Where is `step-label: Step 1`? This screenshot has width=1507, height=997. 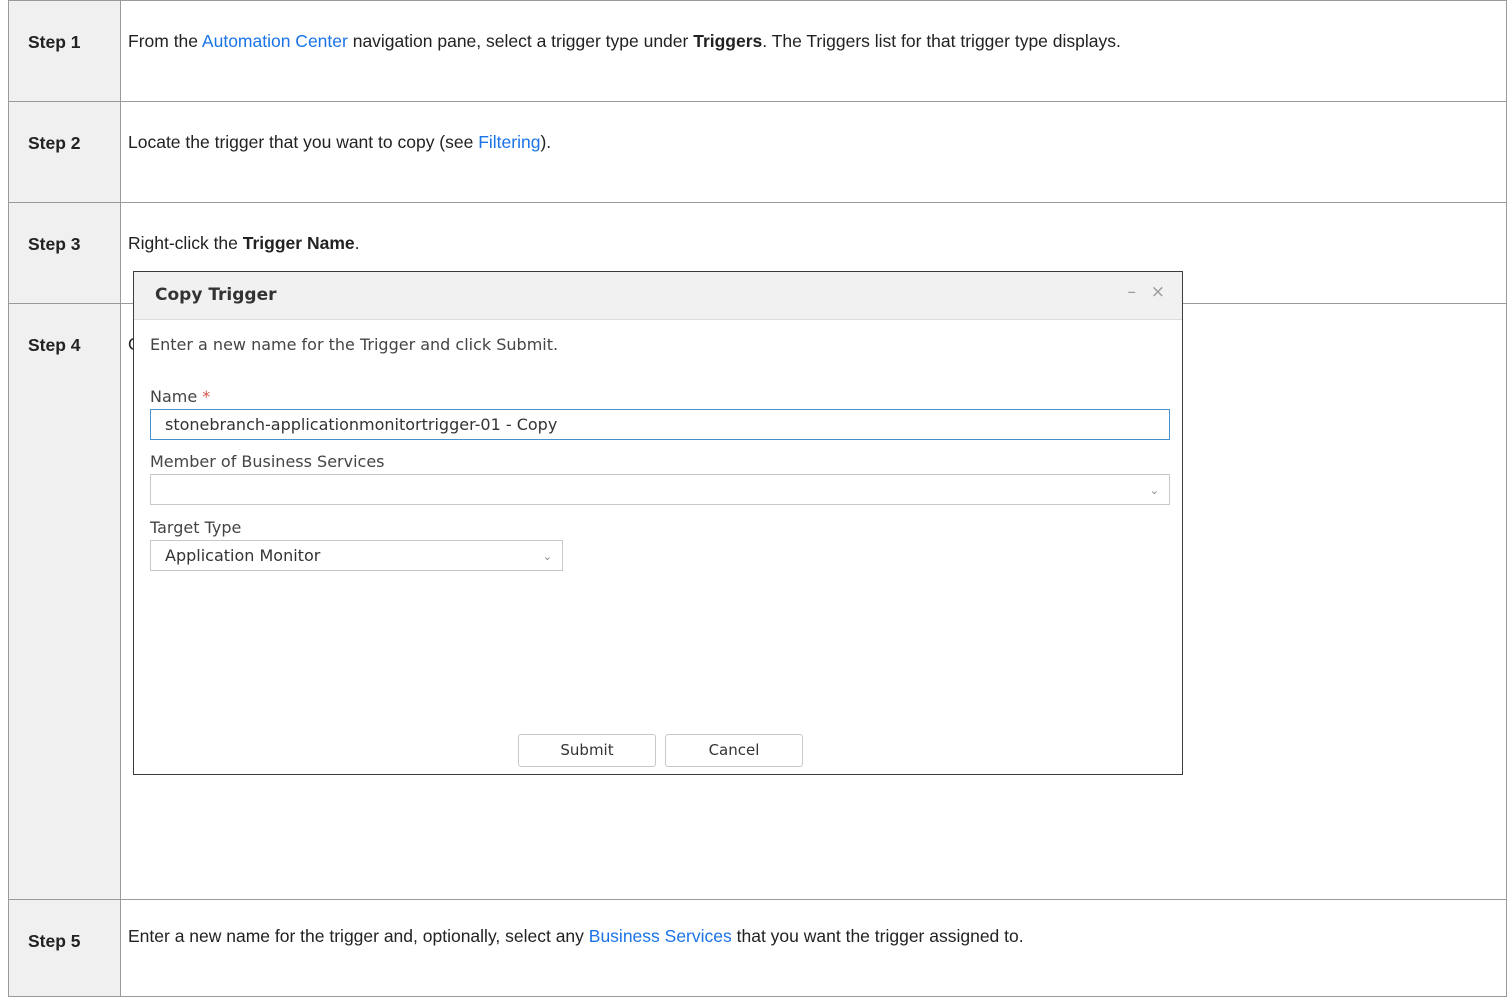
step-label: Step 1 is located at coordinates (64, 51).